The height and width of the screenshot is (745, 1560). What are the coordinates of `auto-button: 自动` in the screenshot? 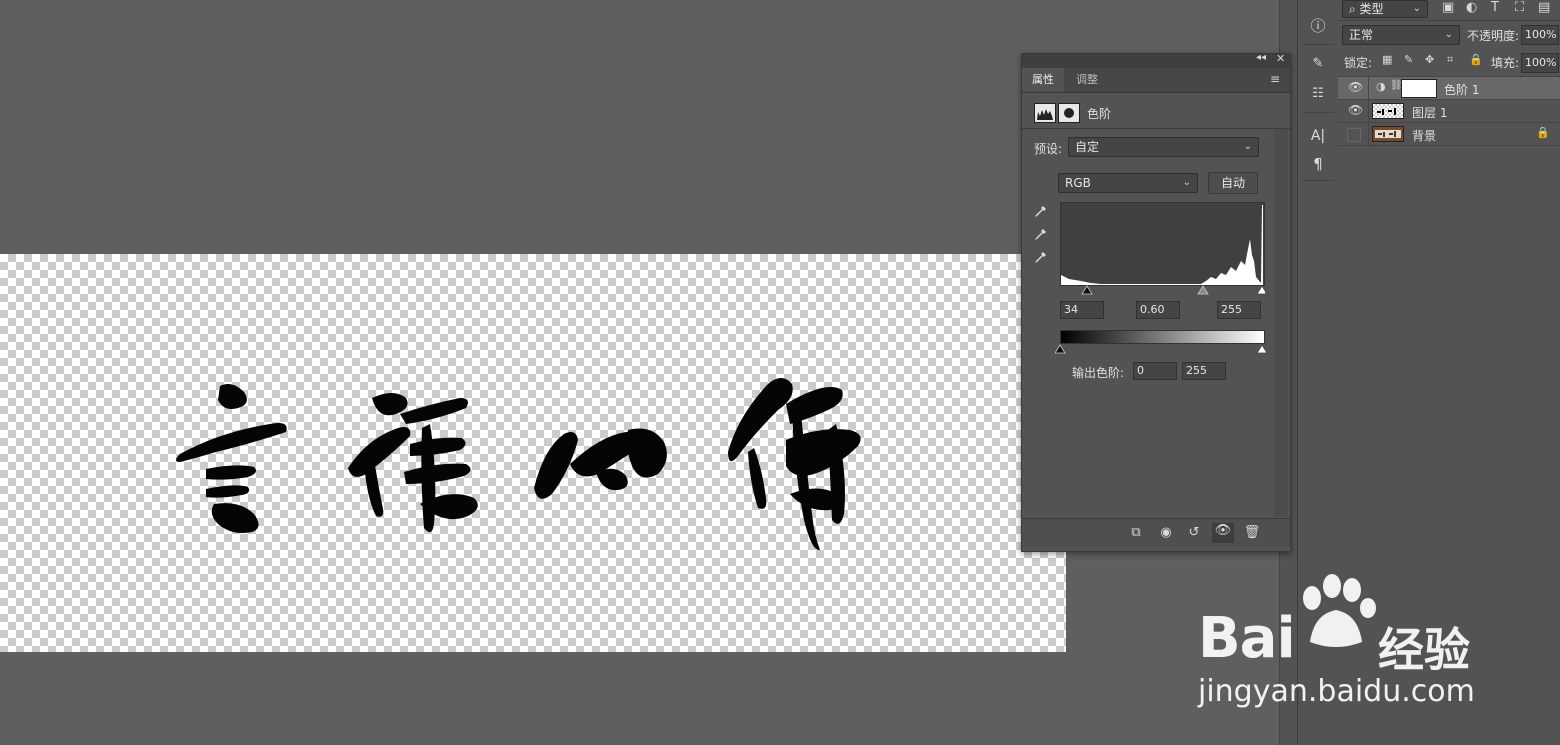 It's located at (1233, 183).